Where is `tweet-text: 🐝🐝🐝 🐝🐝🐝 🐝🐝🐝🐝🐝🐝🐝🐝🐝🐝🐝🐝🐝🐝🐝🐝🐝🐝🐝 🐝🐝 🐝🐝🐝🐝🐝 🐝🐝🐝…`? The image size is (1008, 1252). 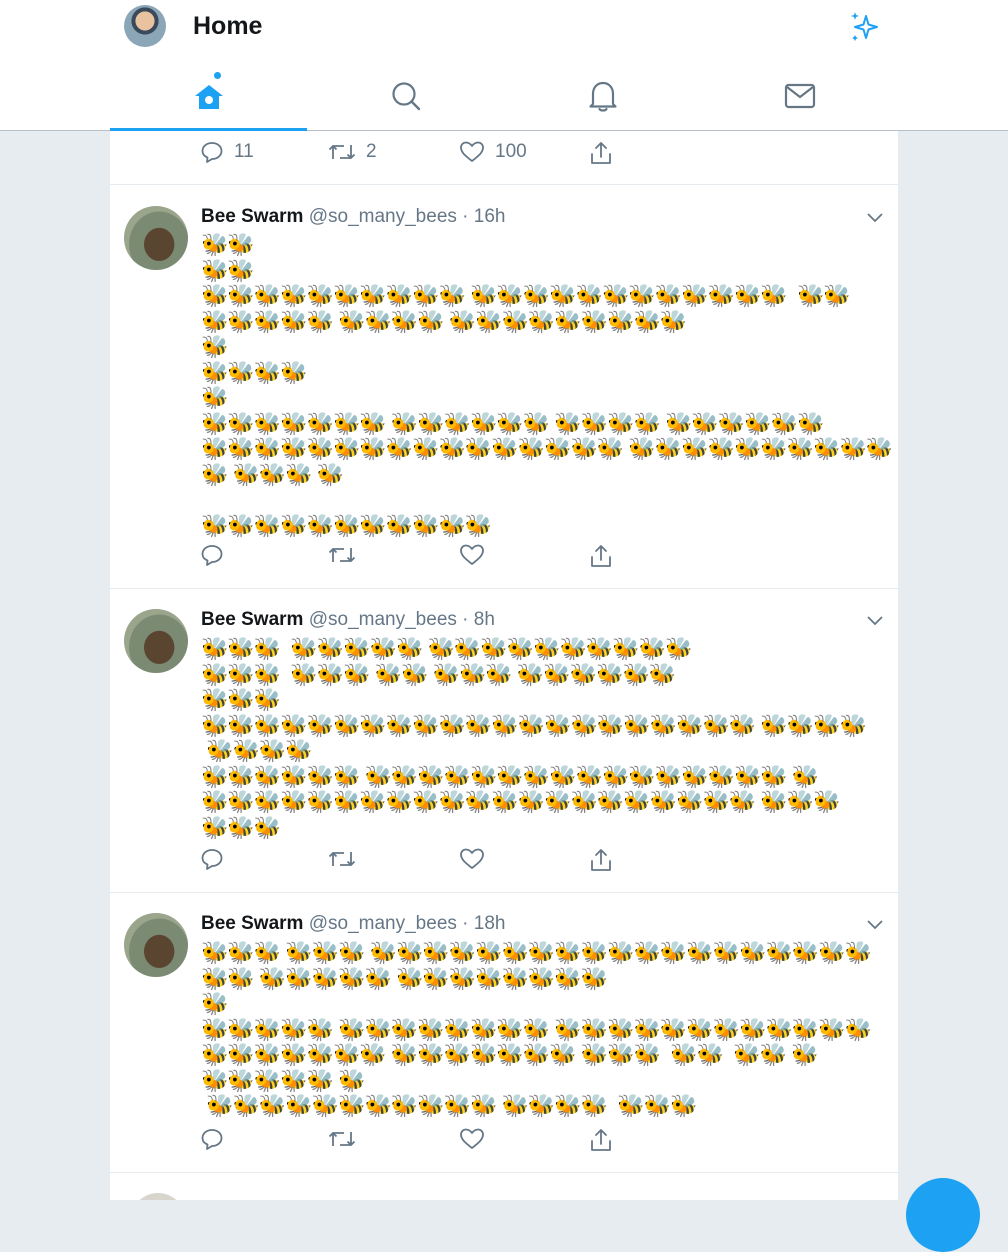
tweet-text: 🐝🐝🐝 🐝🐝🐝 🐝🐝🐝🐝🐝🐝🐝🐝🐝🐝🐝🐝🐝🐝🐝🐝🐝🐝🐝 🐝🐝 🐝🐝🐝🐝🐝 🐝🐝🐝… is located at coordinates (536, 1029).